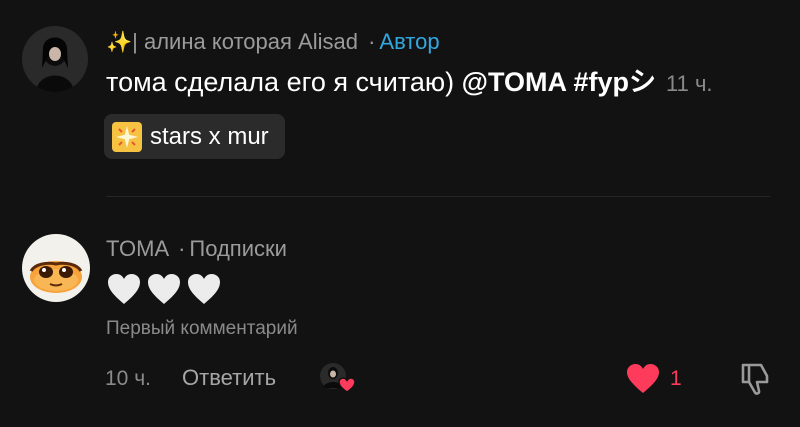  I want to click on reply-comment-text, so click(164, 289).